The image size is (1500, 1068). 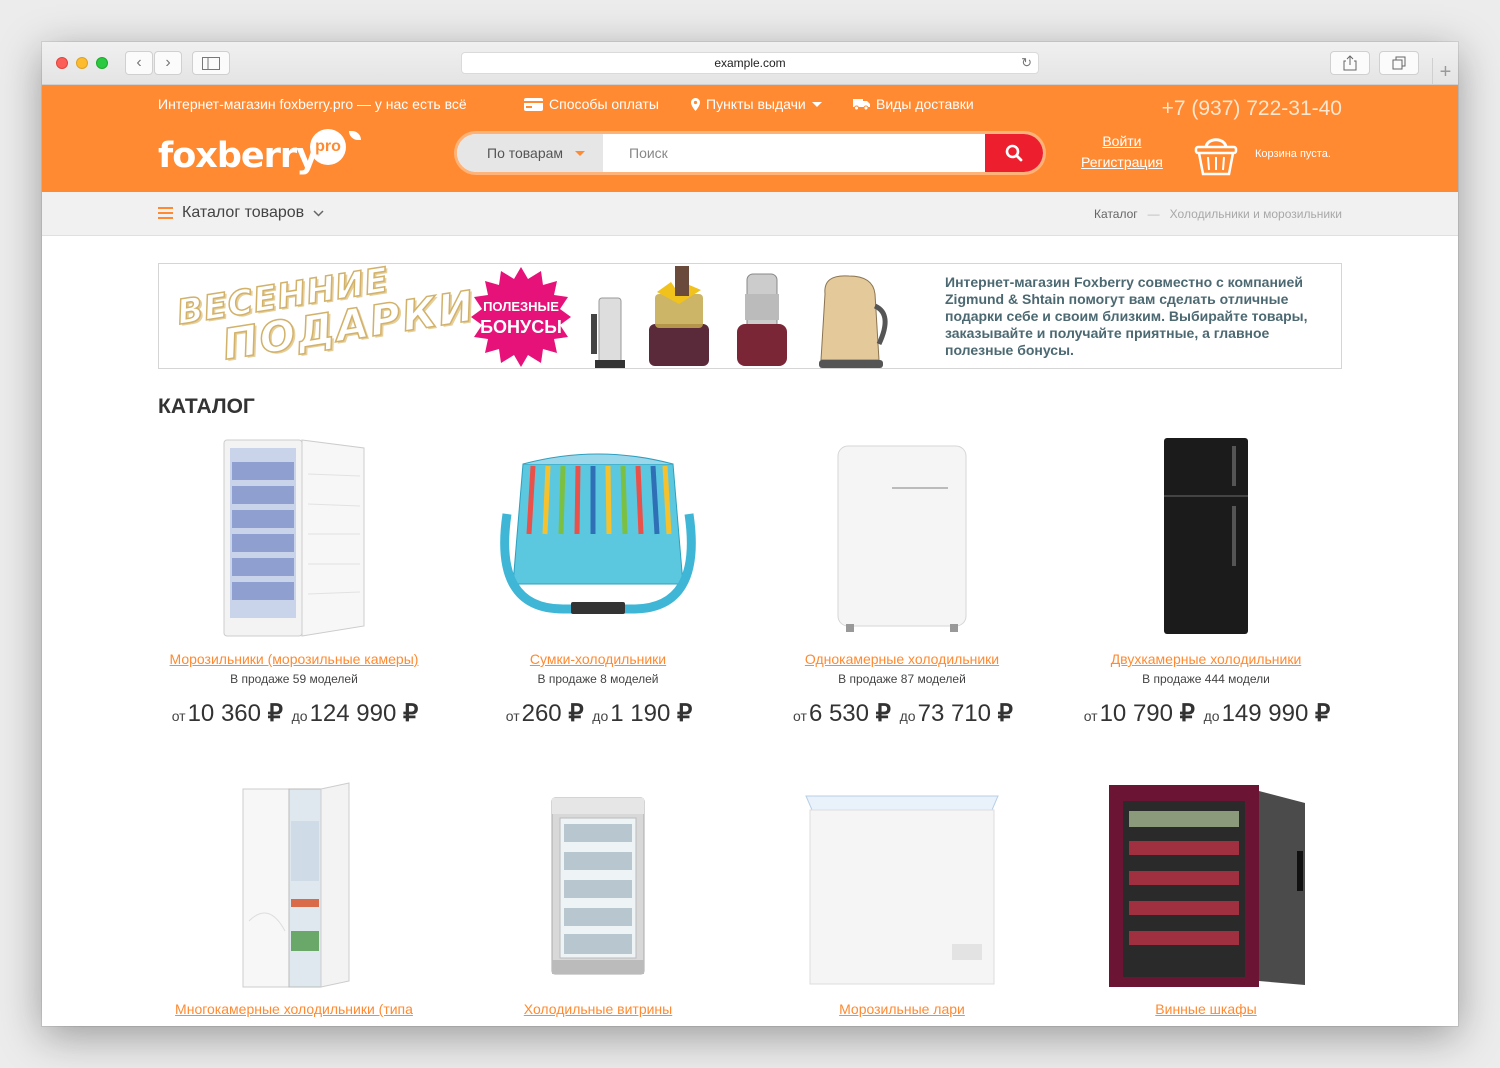 What do you see at coordinates (604, 104) in the screenshot?
I see `payment-methods-label: Способы оплаты` at bounding box center [604, 104].